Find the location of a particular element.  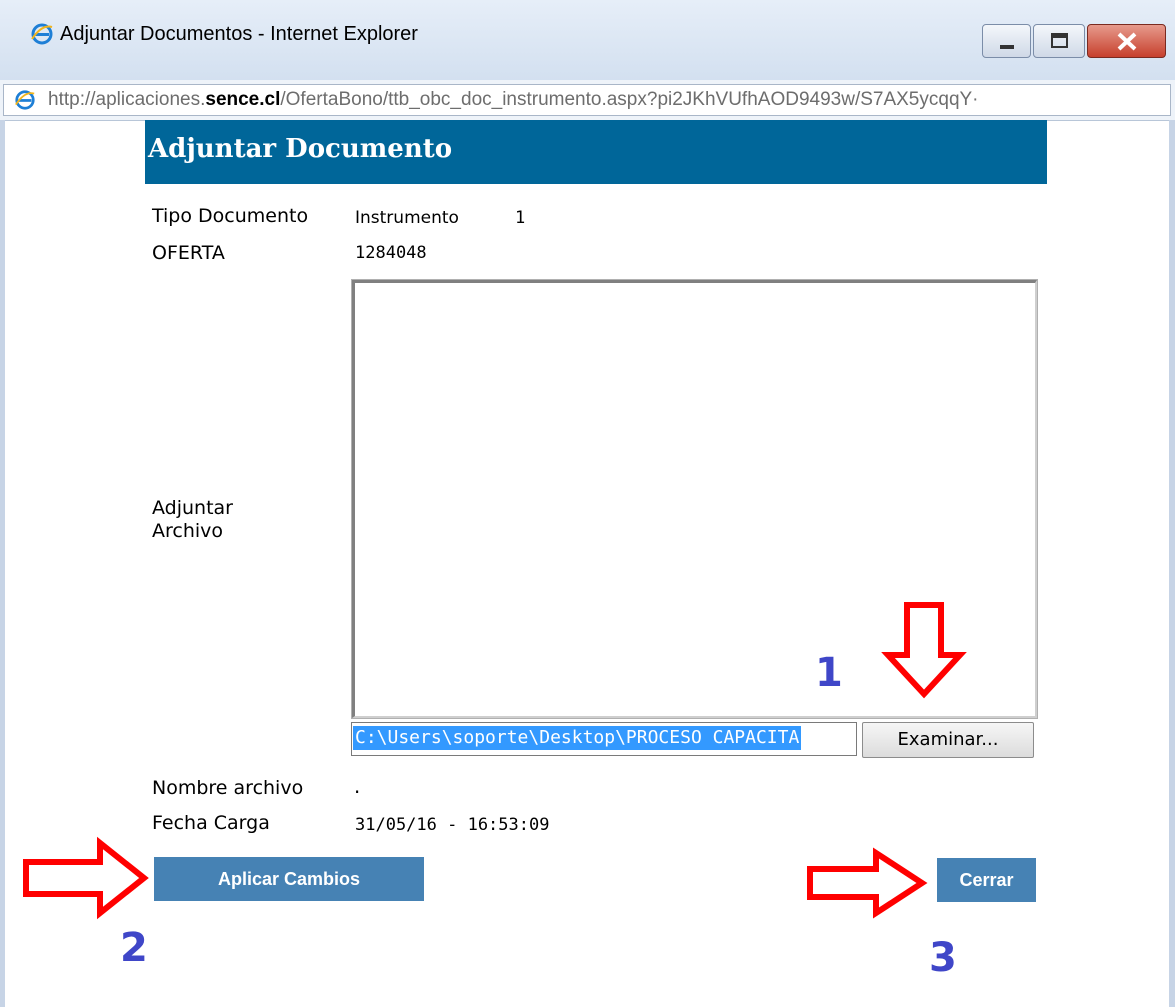

maximize-icon is located at coordinates (1059, 40).